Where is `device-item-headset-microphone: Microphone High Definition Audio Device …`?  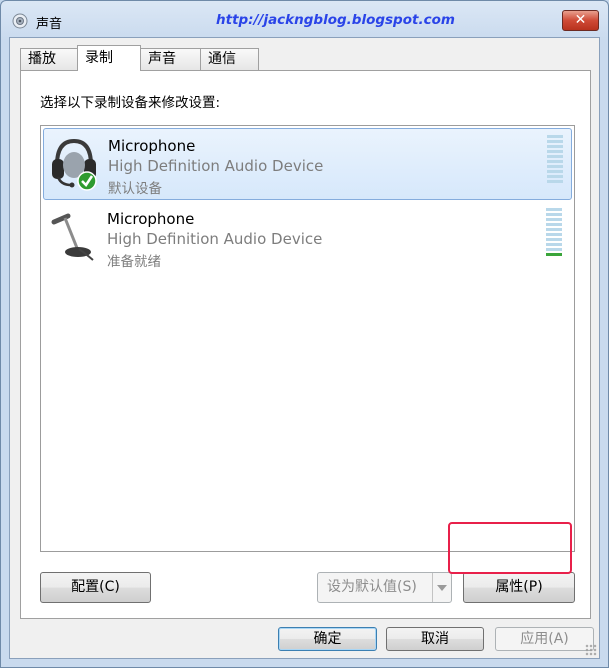
device-item-headset-microphone: Microphone High Definition Audio Device … is located at coordinates (307, 164).